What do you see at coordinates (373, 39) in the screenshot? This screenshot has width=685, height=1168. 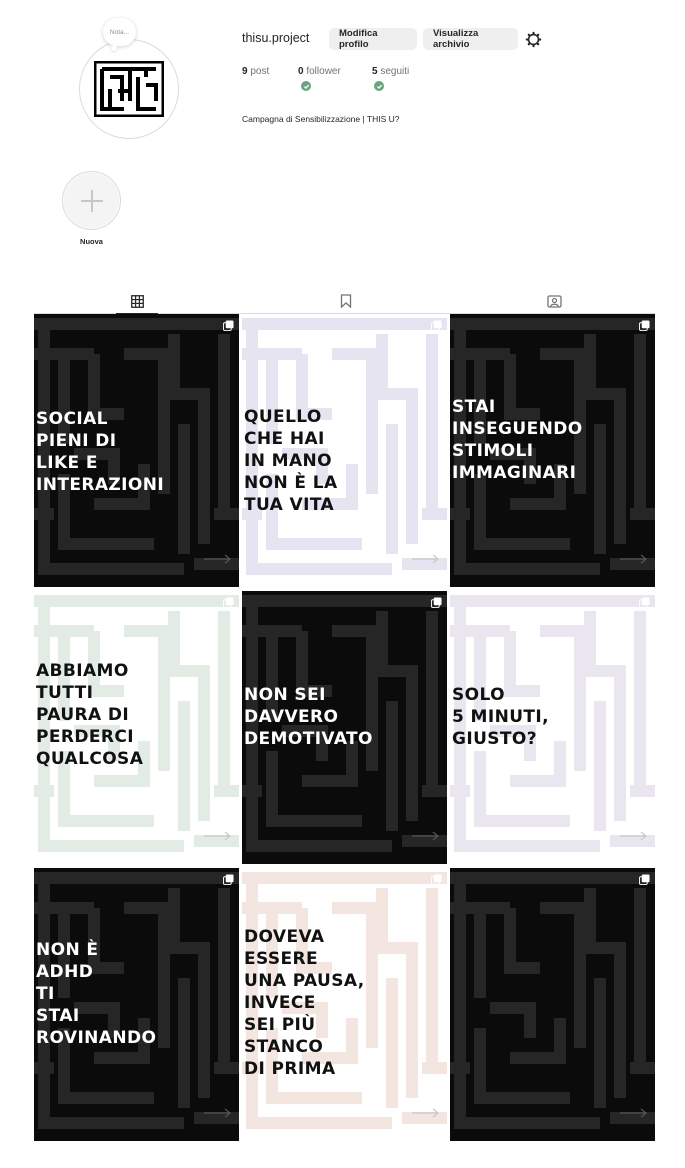 I see `edit-profile-button: Modifica profilo` at bounding box center [373, 39].